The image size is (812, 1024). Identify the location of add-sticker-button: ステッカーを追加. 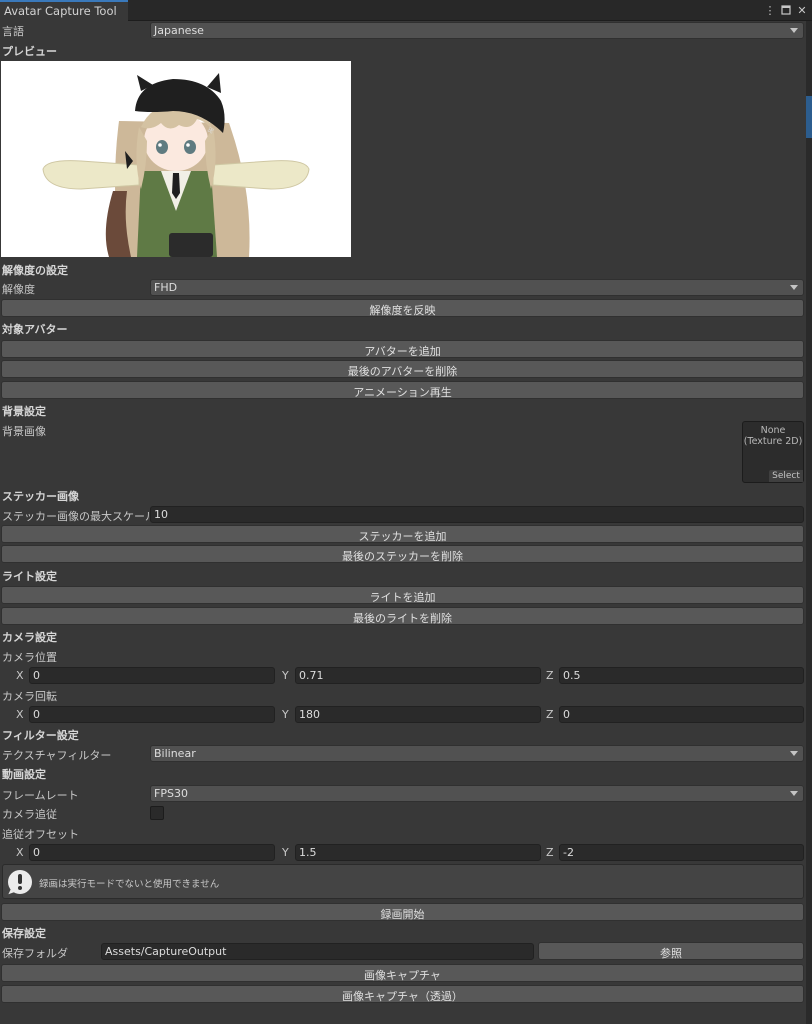
(402, 534).